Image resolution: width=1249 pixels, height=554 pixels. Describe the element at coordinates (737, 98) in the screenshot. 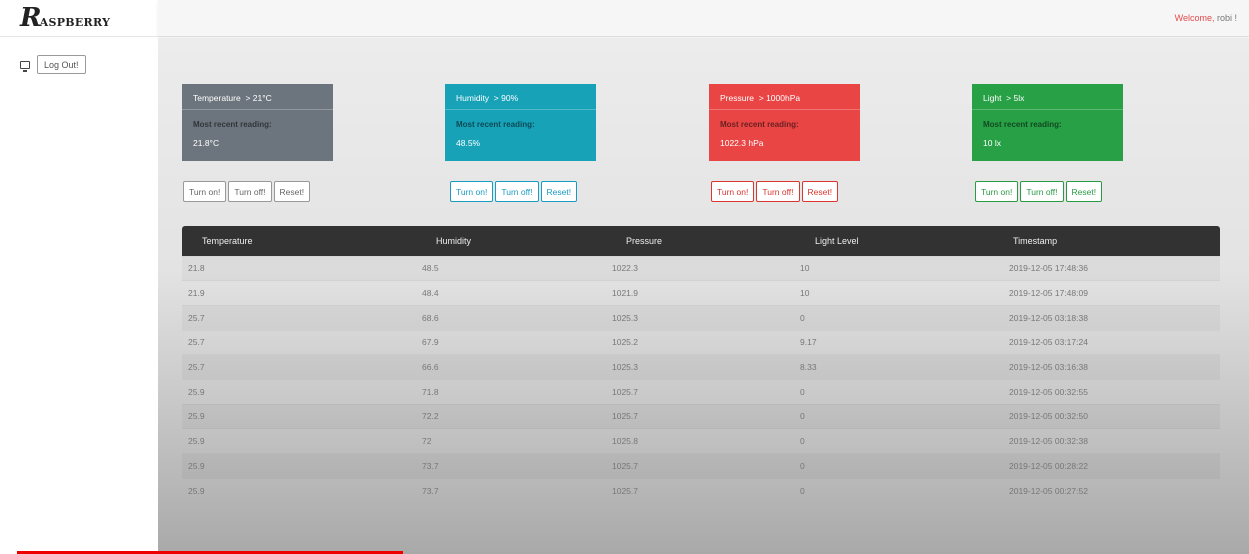

I see `card-title: Pressure` at that location.